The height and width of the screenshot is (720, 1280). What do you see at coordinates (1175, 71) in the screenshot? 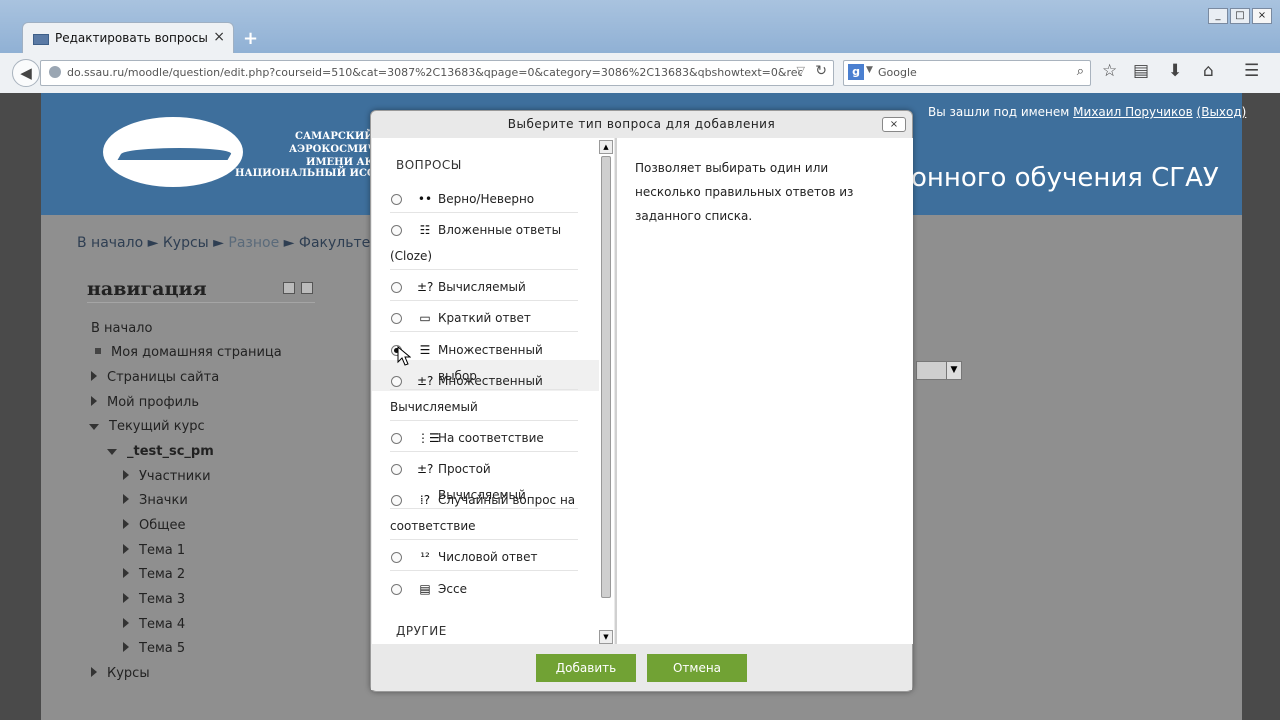
I see `download-icon: ⬇` at bounding box center [1175, 71].